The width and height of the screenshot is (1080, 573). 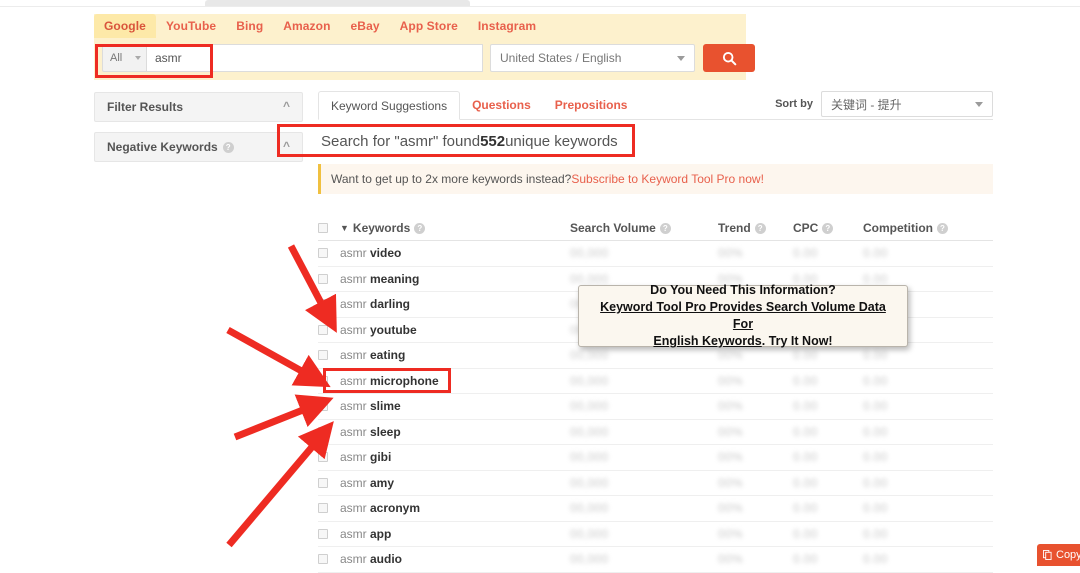 What do you see at coordinates (198, 107) in the screenshot?
I see `sidebar-item-filter-results: Filter Results ^` at bounding box center [198, 107].